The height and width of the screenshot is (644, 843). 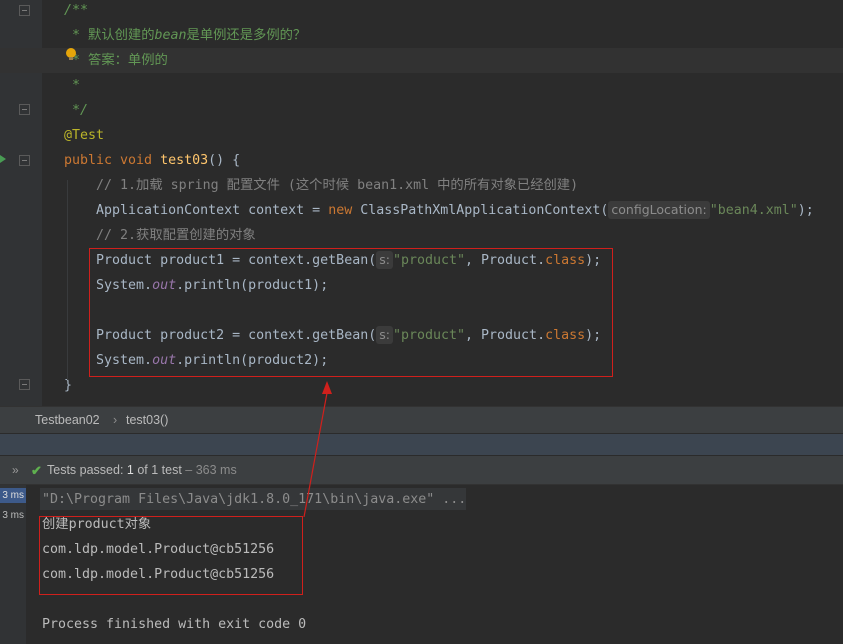 I want to click on code-token: * 默认创建的, so click(x=109, y=35).